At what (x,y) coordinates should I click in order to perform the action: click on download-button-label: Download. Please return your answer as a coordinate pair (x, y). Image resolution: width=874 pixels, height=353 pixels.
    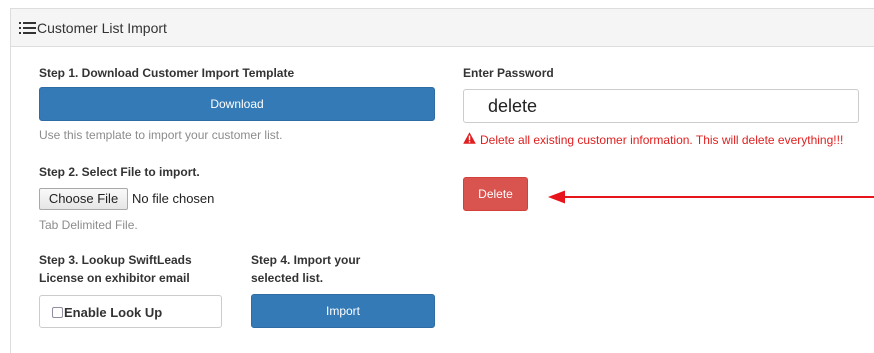
    Looking at the image, I should click on (237, 104).